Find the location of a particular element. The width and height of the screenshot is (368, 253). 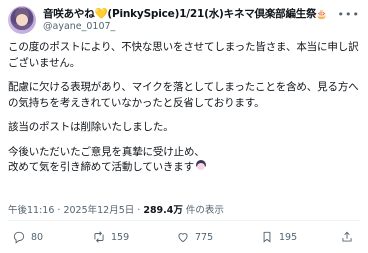

action-bar: 80 159 775 195 is located at coordinates (184, 239).